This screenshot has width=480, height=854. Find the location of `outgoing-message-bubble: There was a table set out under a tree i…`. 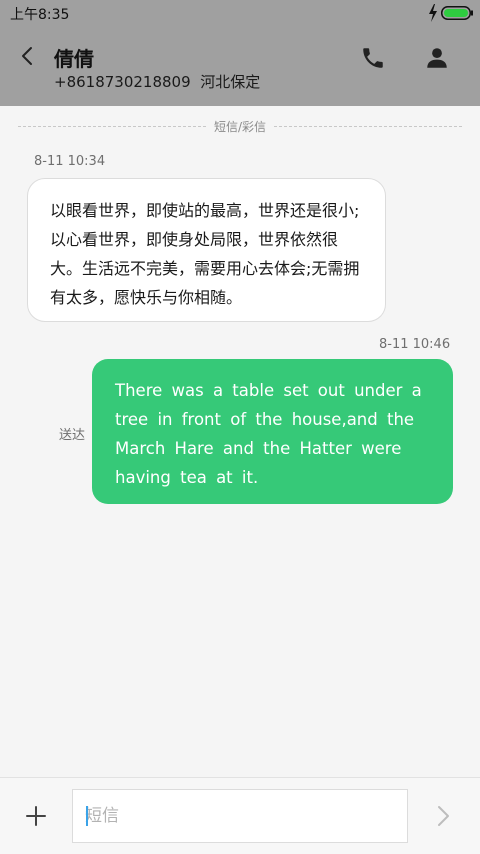

outgoing-message-bubble: There was a table set out under a tree i… is located at coordinates (272, 431).